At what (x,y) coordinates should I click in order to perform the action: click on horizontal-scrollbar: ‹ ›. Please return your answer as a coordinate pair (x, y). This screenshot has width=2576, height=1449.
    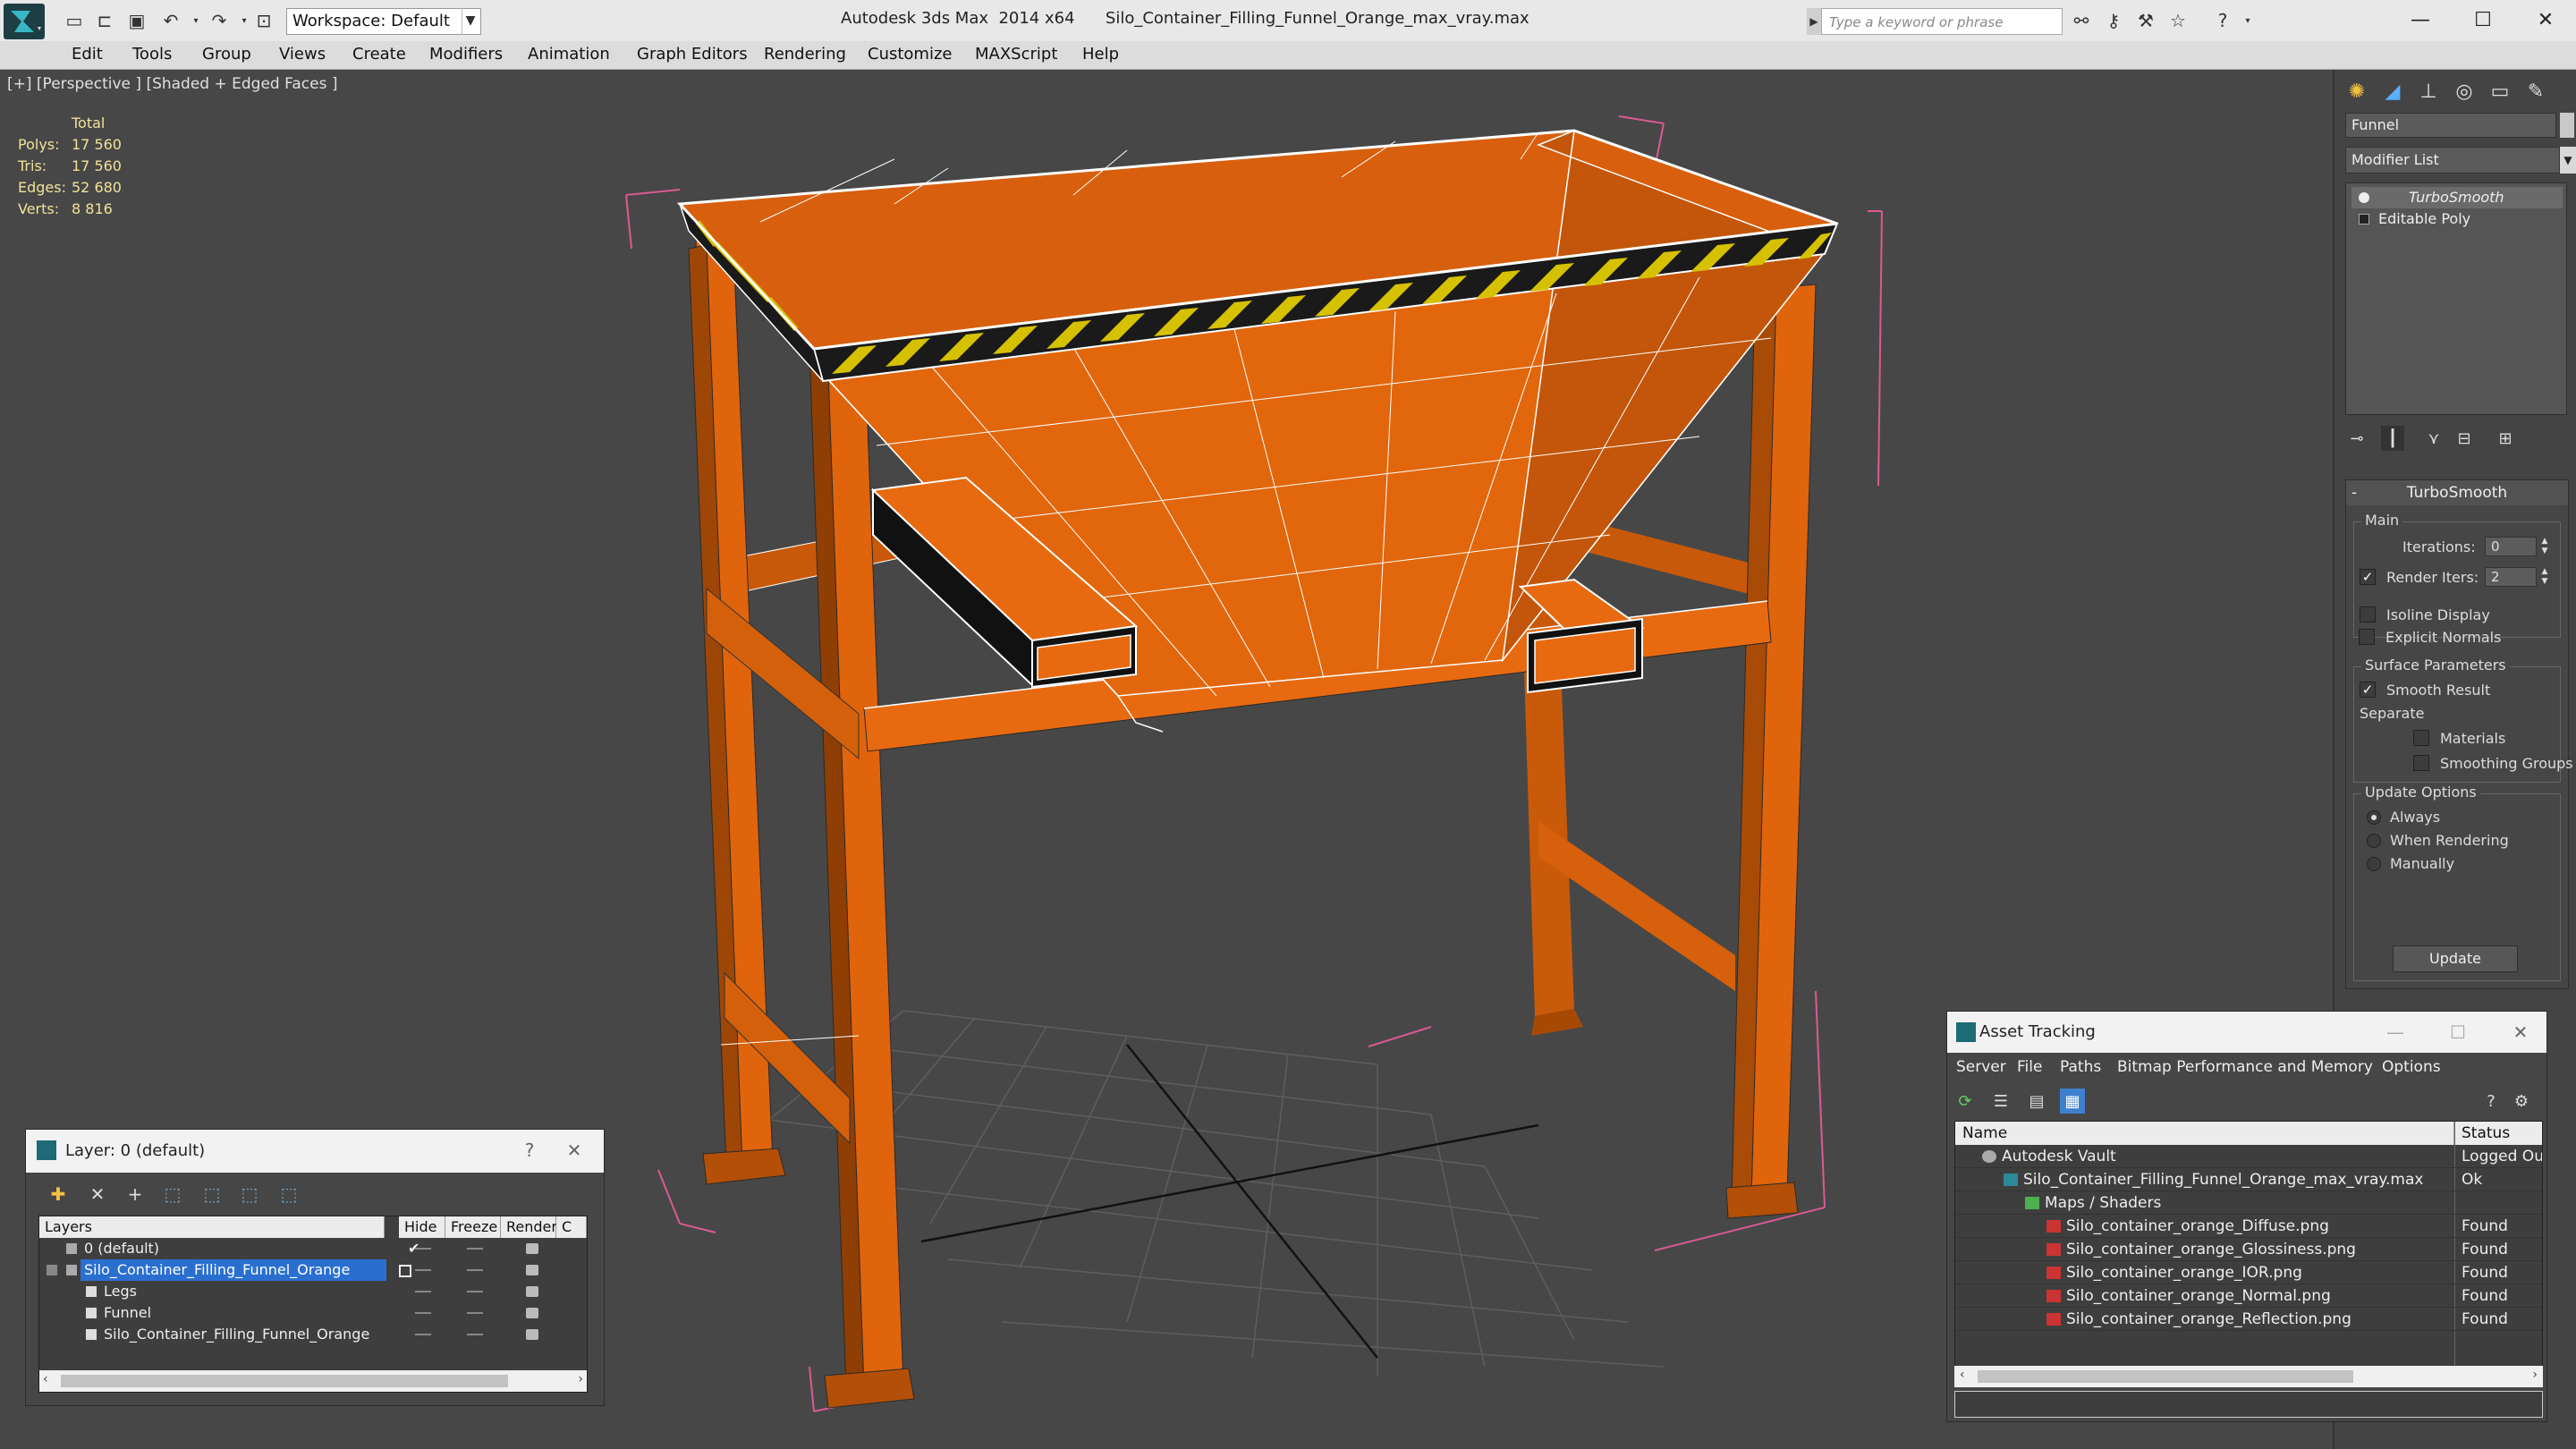
    Looking at the image, I should click on (313, 1381).